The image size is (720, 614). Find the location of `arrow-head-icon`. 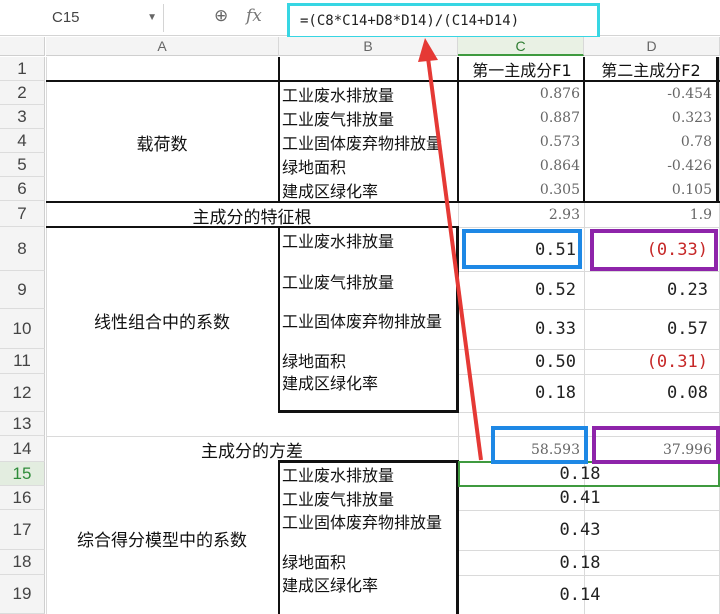

arrow-head-icon is located at coordinates (428, 50).